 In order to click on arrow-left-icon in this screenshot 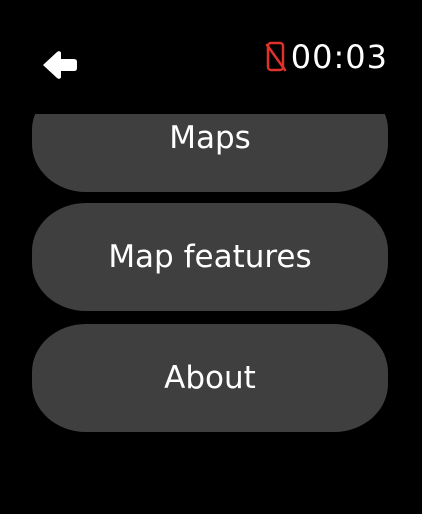, I will do `click(60, 65)`.